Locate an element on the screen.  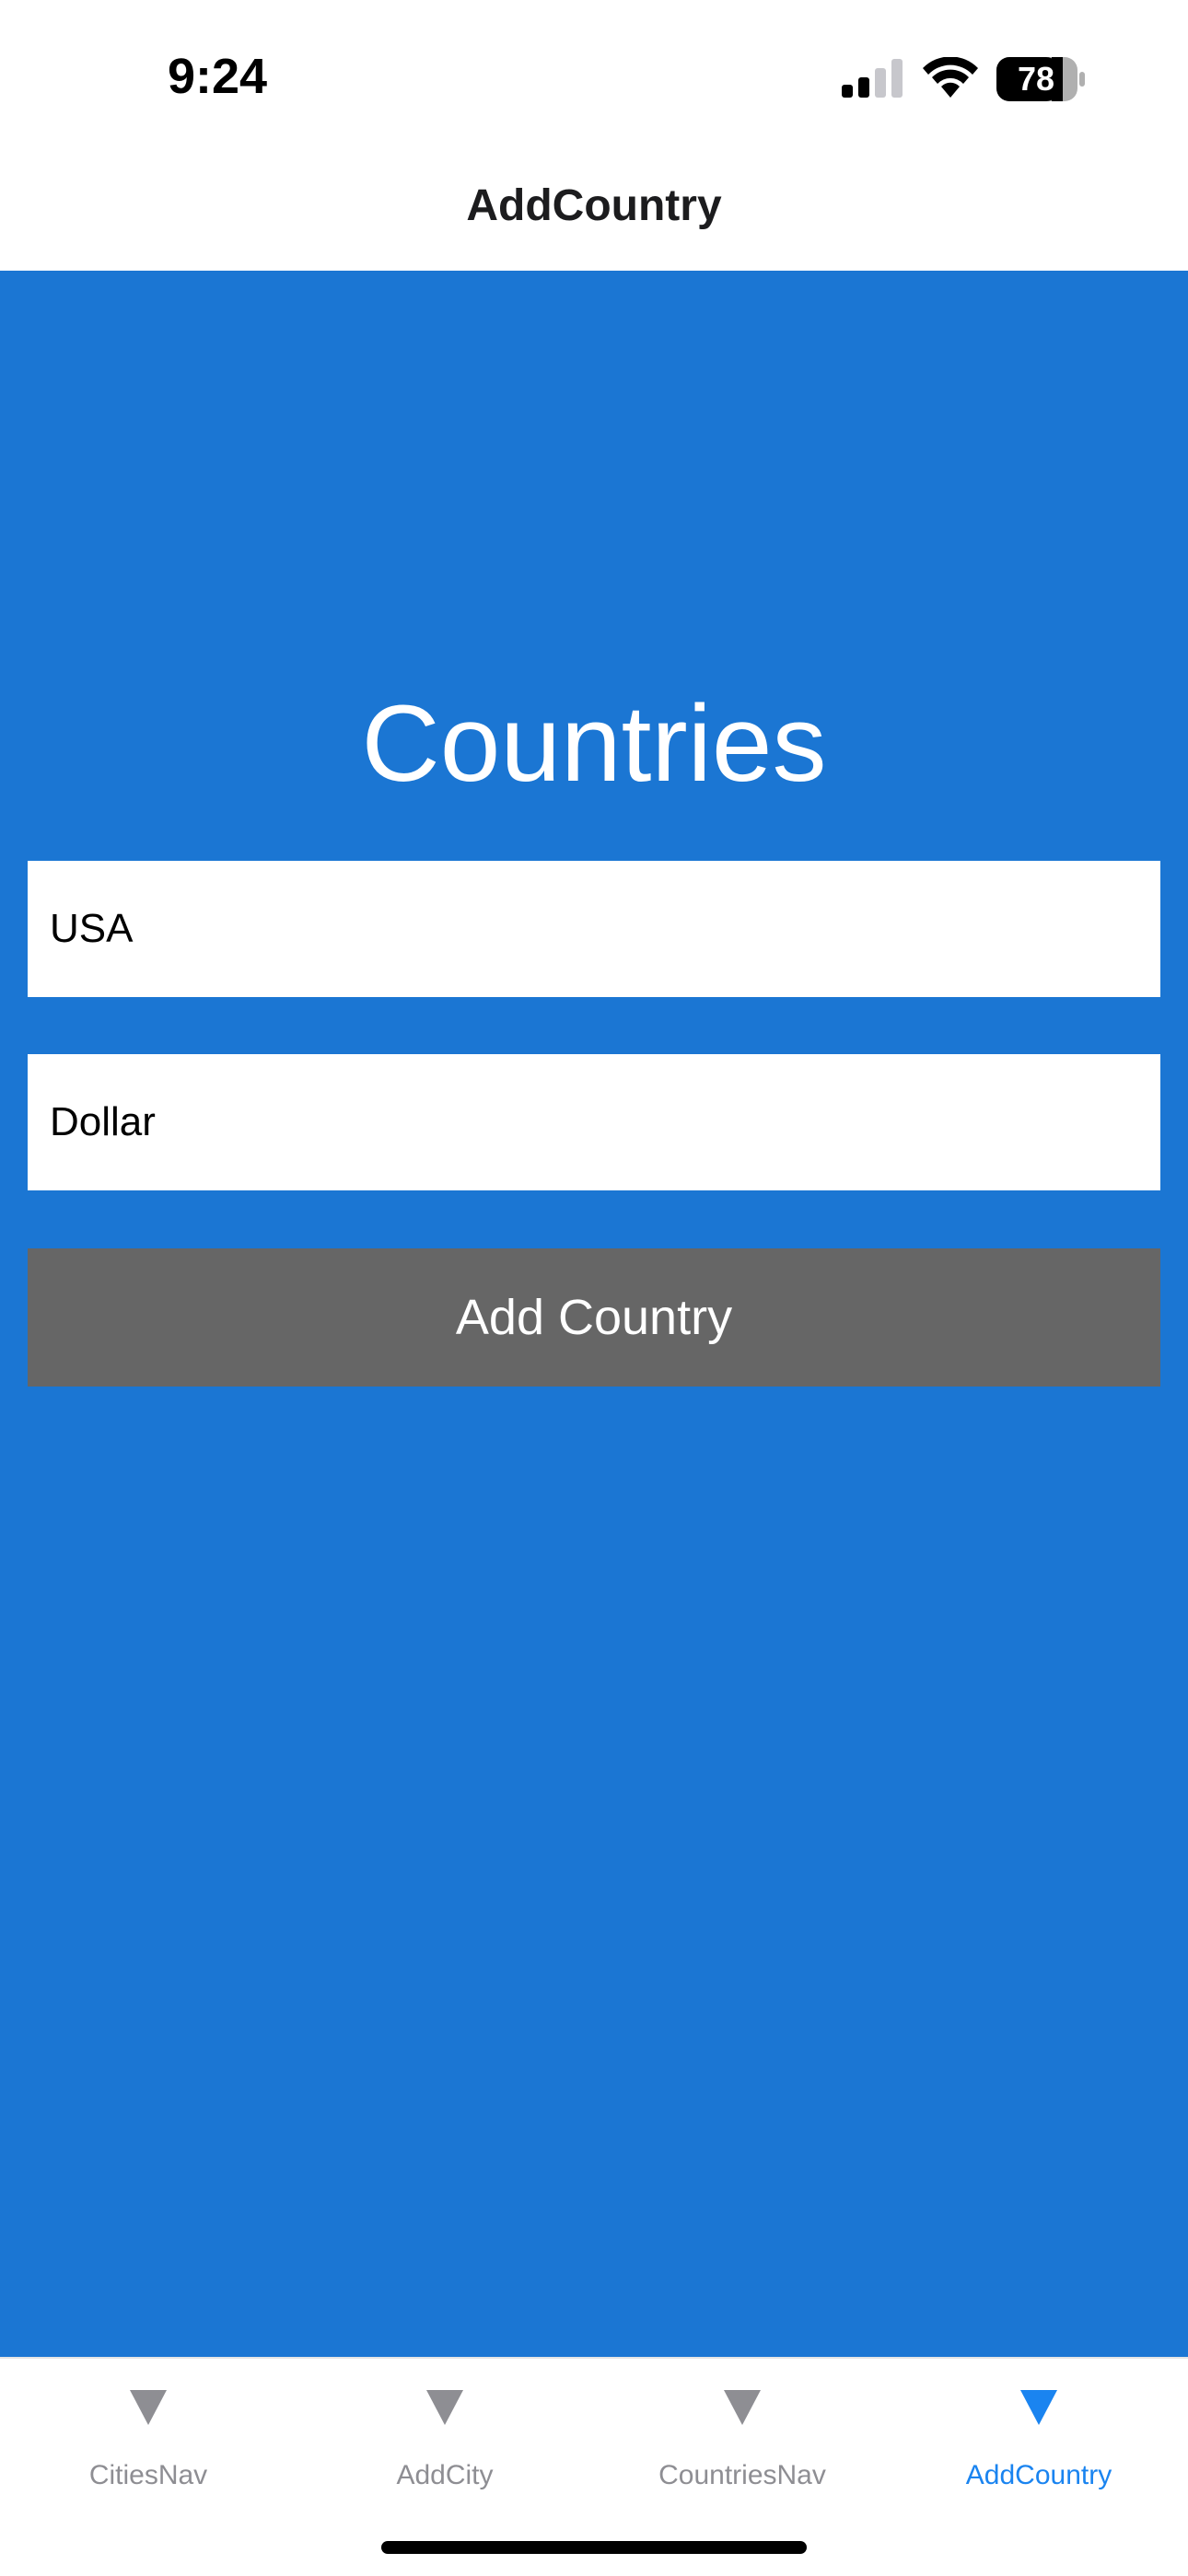
tab-add-country: AddCountry is located at coordinates (1039, 2467).